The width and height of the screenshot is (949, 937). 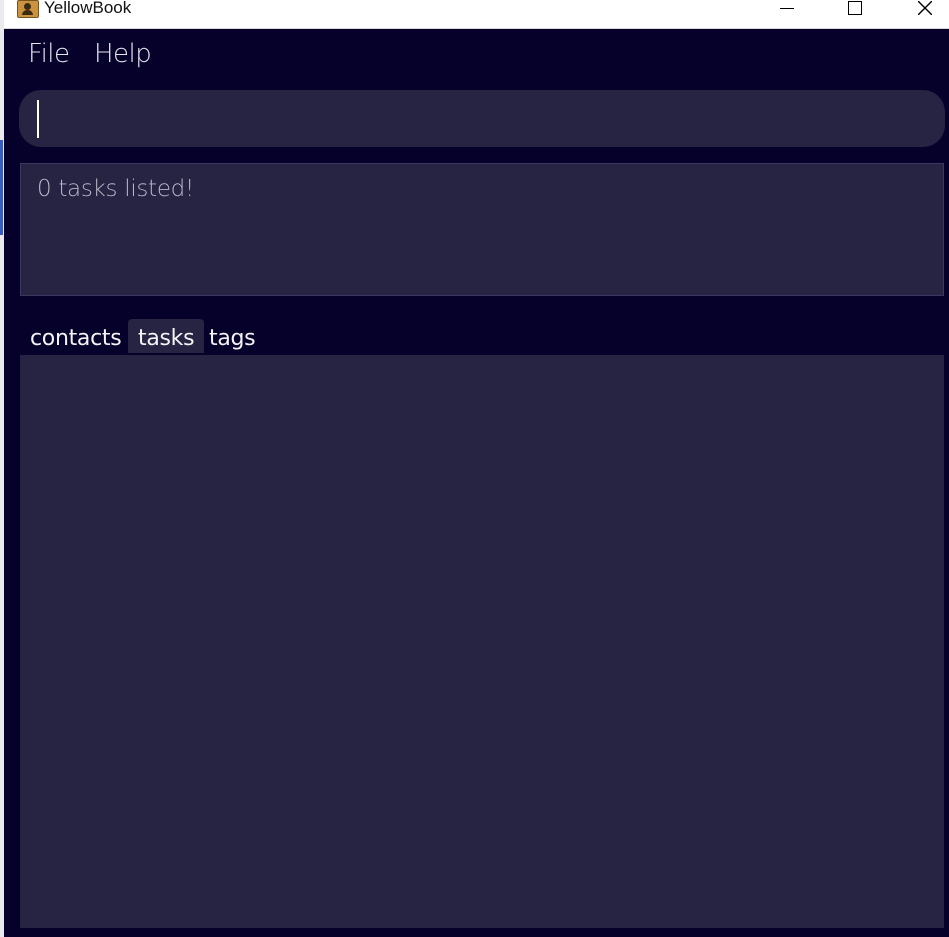 What do you see at coordinates (75, 336) in the screenshot?
I see `tab-contacts: contacts` at bounding box center [75, 336].